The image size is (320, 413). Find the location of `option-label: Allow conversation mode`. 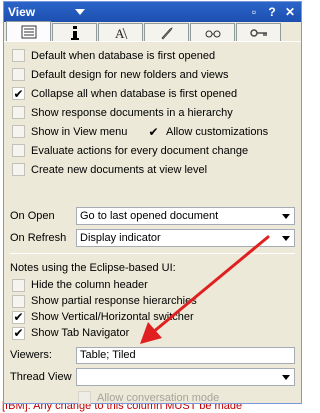

option-label: Allow conversation mode is located at coordinates (158, 397).